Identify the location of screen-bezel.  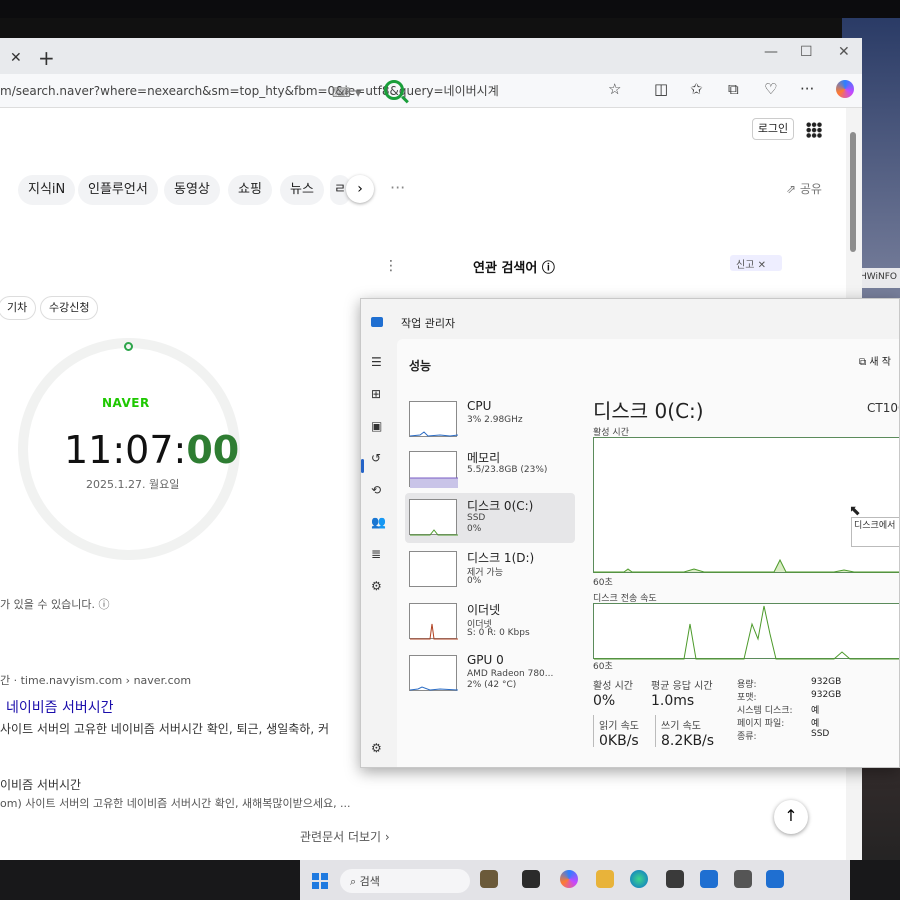
(450, 9).